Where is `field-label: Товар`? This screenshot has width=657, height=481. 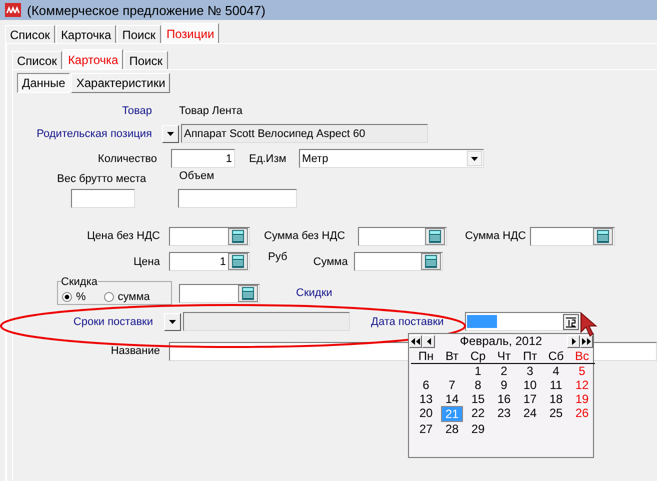 field-label: Товар is located at coordinates (136, 111).